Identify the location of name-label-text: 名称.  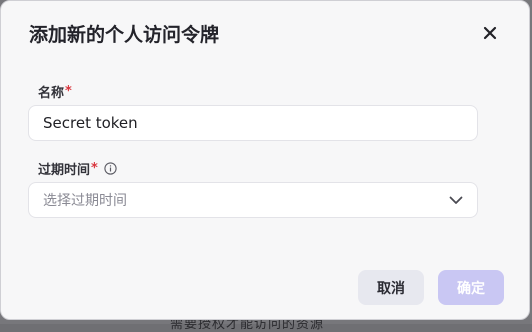
(51, 93).